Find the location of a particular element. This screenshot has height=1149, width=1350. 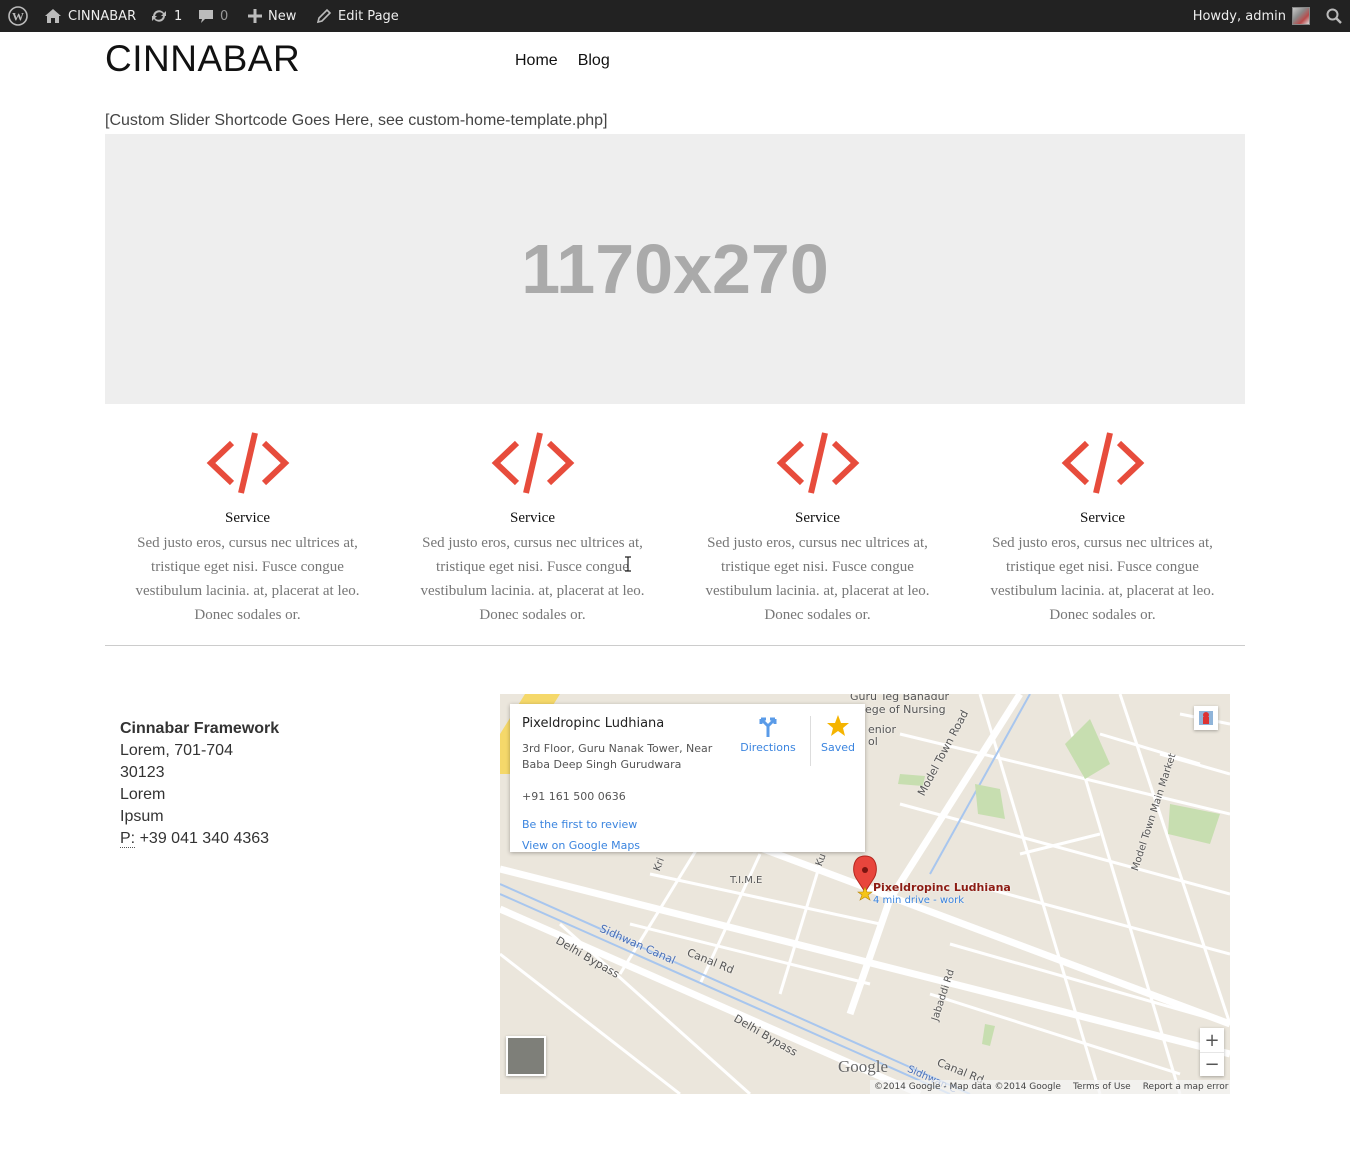

place-title: Pixeldropinc Ludhiana is located at coordinates (593, 723).